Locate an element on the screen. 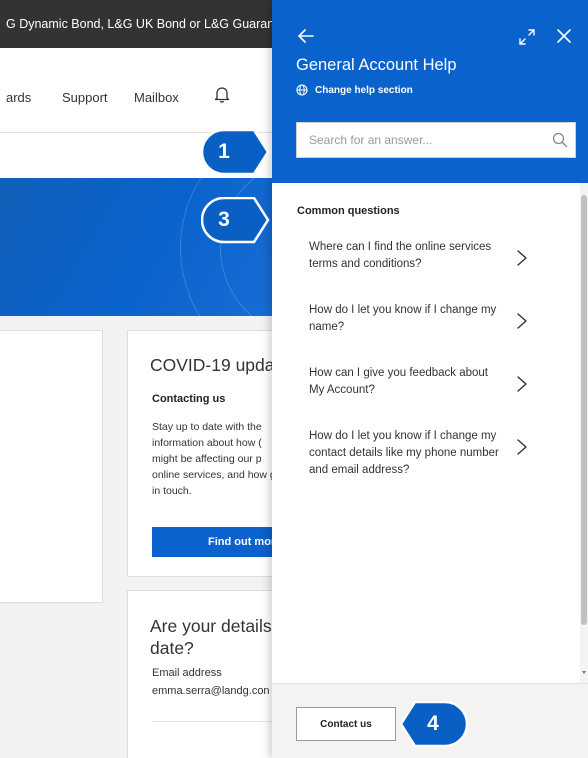  nav-item-support: Support is located at coordinates (85, 97).